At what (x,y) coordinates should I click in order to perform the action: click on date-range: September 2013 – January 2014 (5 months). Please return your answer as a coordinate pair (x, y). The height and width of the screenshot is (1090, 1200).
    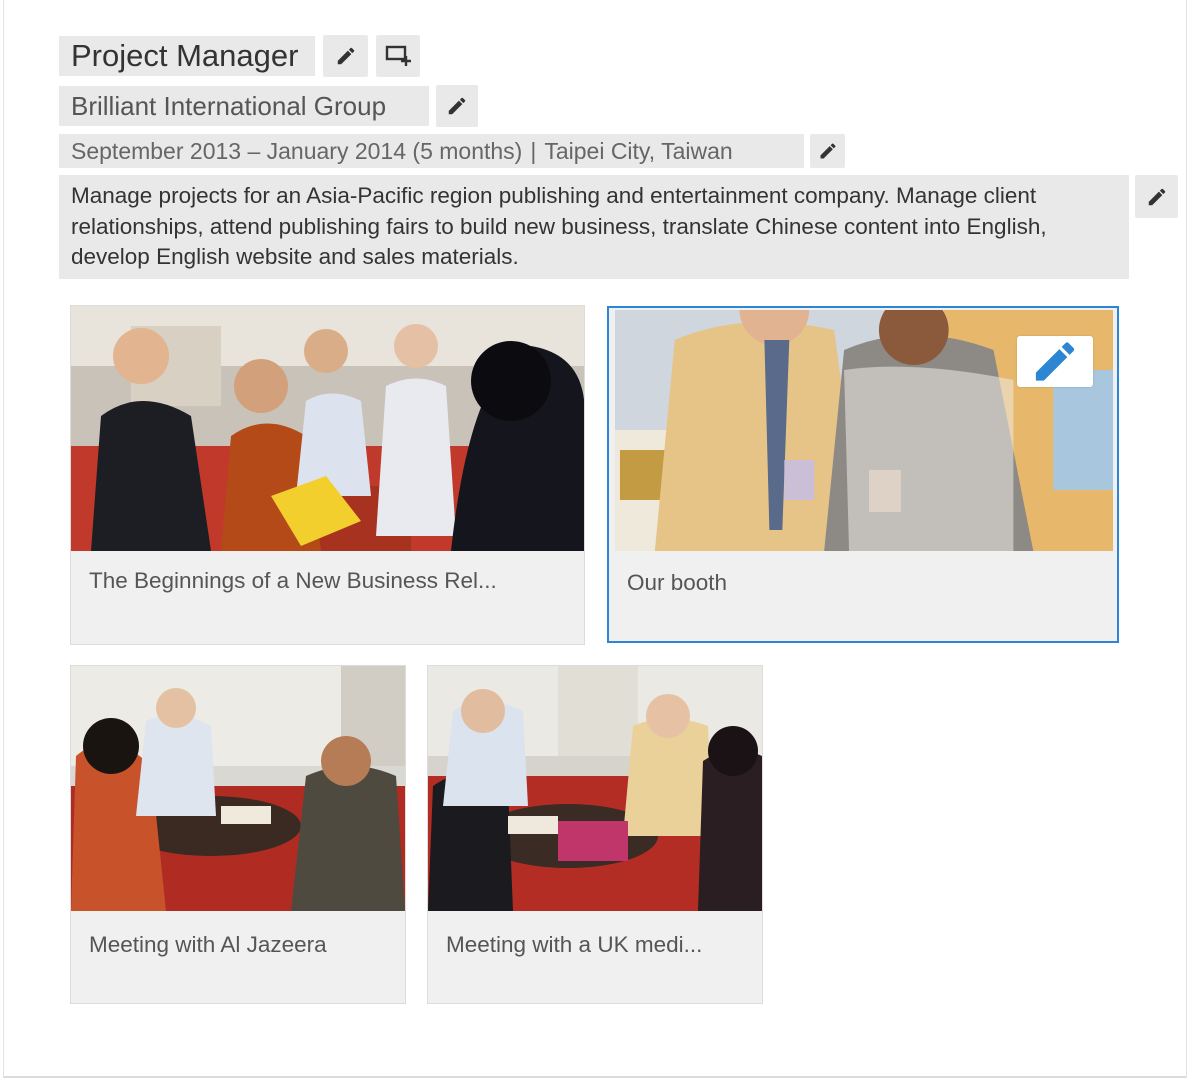
    Looking at the image, I should click on (297, 151).